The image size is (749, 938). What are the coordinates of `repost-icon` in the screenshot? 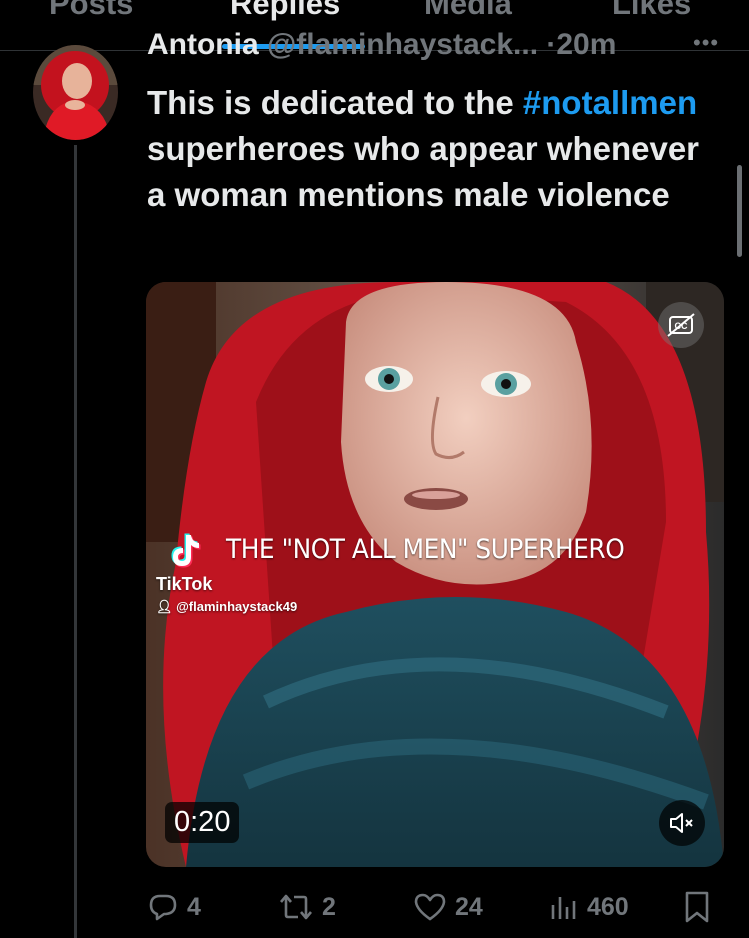 It's located at (296, 907).